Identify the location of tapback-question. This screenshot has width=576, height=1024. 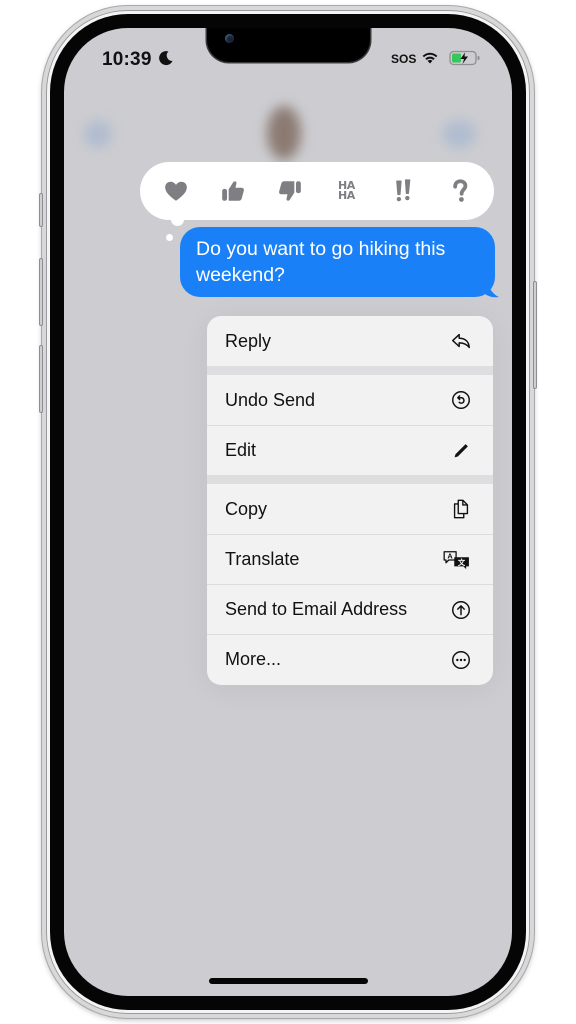
(460, 191).